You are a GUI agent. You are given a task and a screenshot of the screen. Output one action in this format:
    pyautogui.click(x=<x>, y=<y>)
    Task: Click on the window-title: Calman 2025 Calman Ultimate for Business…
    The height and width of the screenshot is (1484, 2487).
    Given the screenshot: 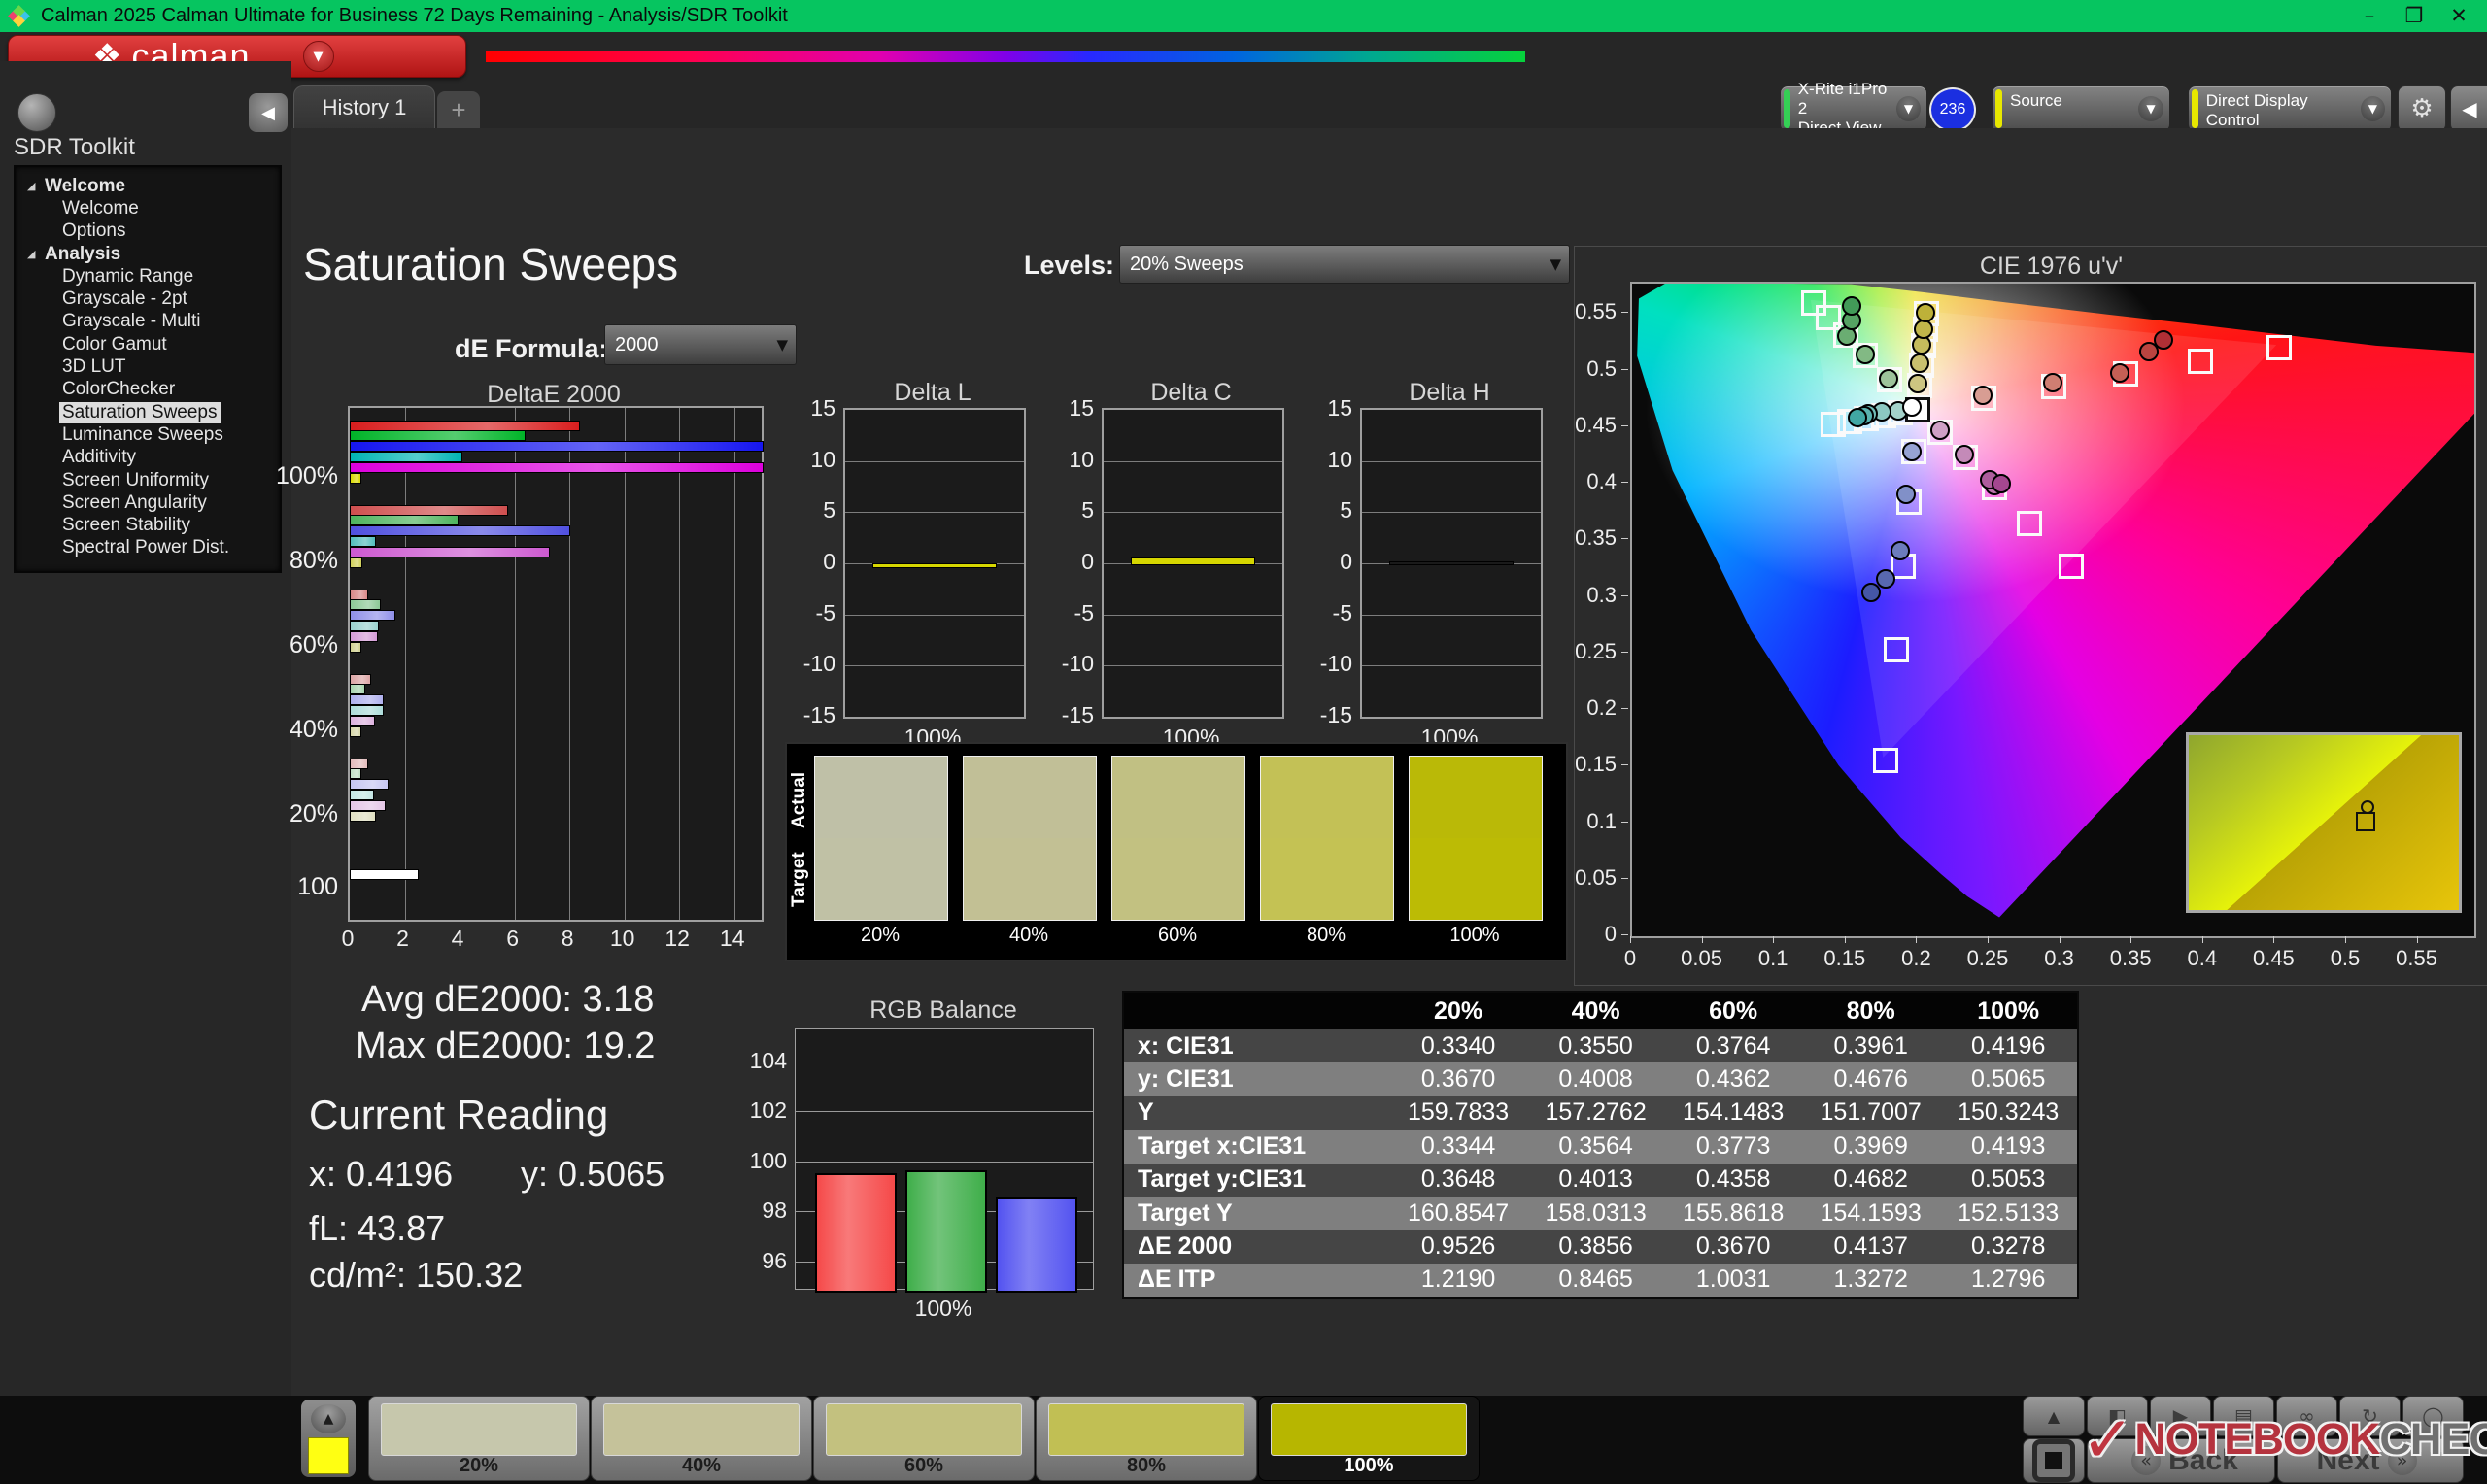 What is the action you would take?
    pyautogui.click(x=414, y=15)
    